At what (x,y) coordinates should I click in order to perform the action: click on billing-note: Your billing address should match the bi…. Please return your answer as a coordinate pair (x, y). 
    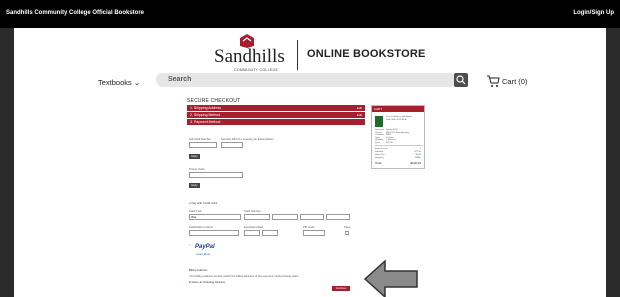
    Looking at the image, I should click on (244, 276).